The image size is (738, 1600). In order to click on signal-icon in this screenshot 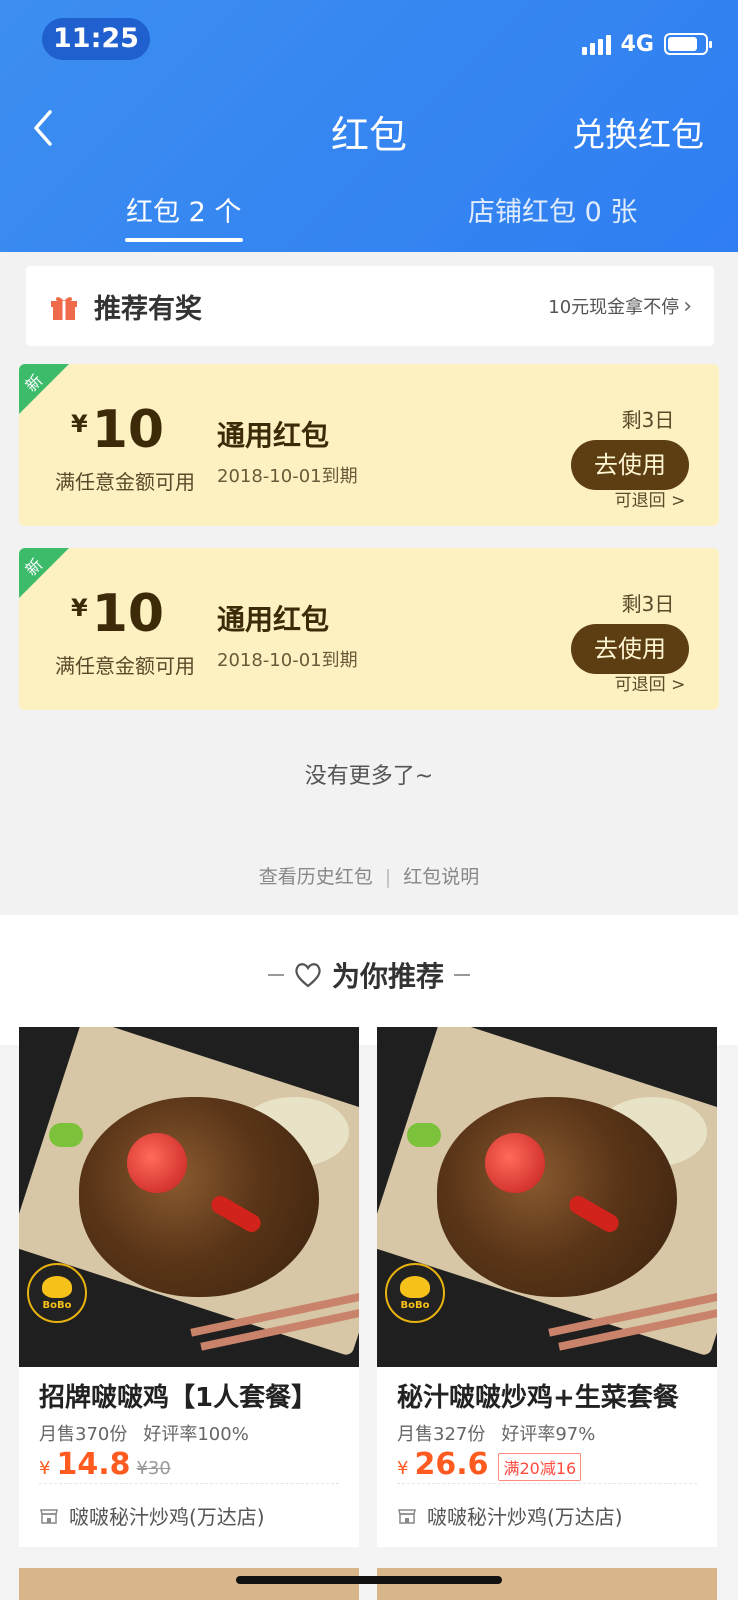, I will do `click(596, 44)`.